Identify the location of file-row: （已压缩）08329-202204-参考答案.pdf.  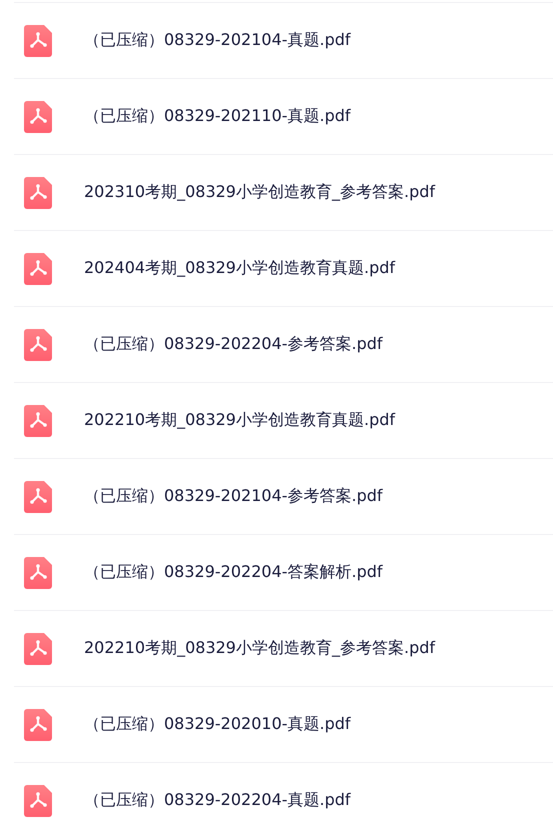
(283, 344).